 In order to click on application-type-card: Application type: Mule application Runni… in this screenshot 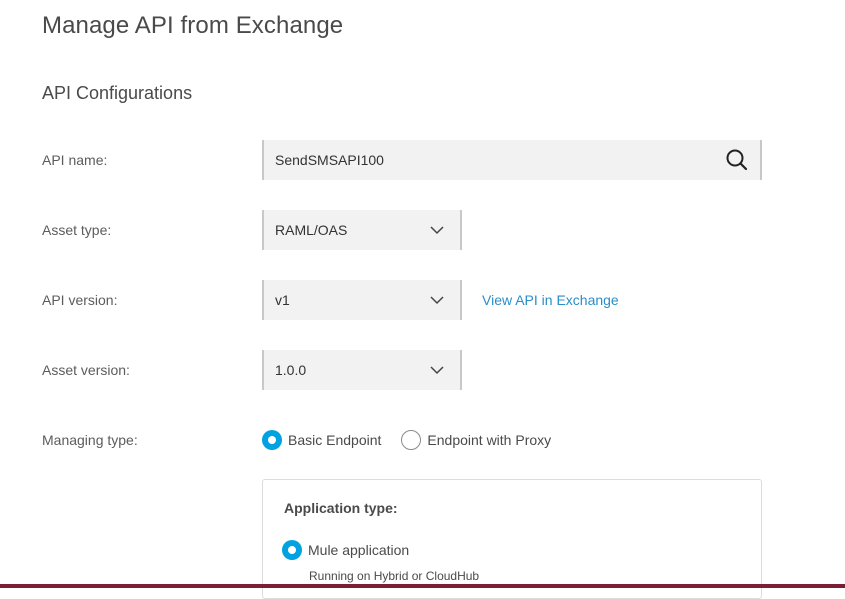, I will do `click(512, 539)`.